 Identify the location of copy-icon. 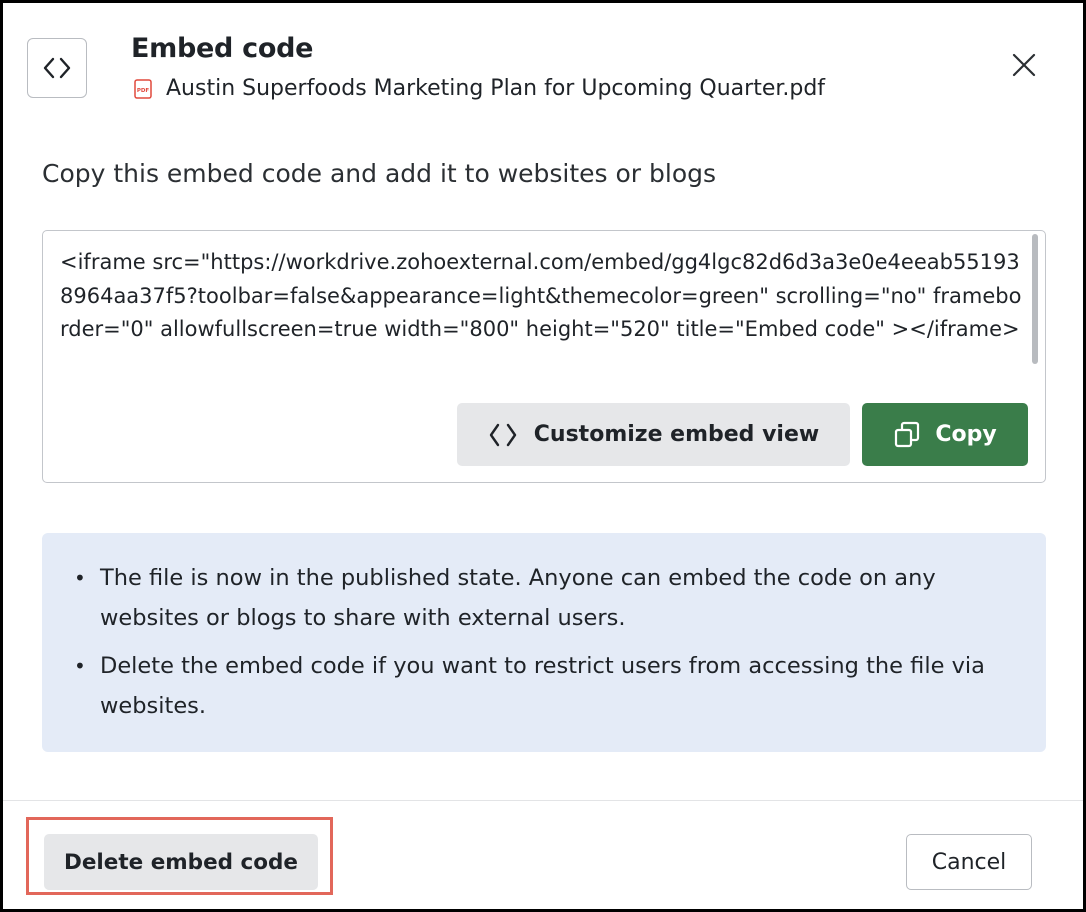
(907, 434).